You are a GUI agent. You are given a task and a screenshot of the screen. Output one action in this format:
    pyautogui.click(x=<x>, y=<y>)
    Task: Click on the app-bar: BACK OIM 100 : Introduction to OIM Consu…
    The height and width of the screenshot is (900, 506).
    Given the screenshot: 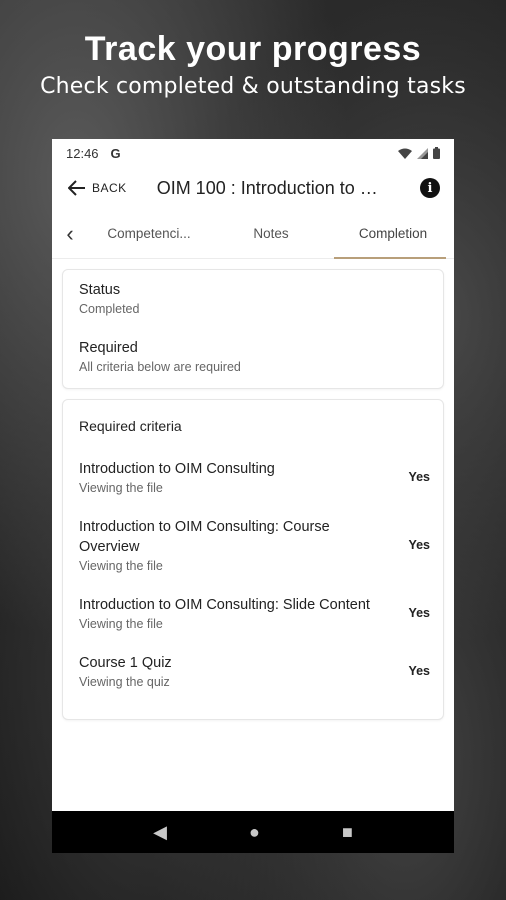 What is the action you would take?
    pyautogui.click(x=253, y=188)
    